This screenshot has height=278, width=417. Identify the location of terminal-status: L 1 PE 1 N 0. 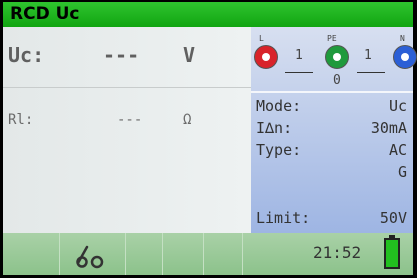
(334, 60).